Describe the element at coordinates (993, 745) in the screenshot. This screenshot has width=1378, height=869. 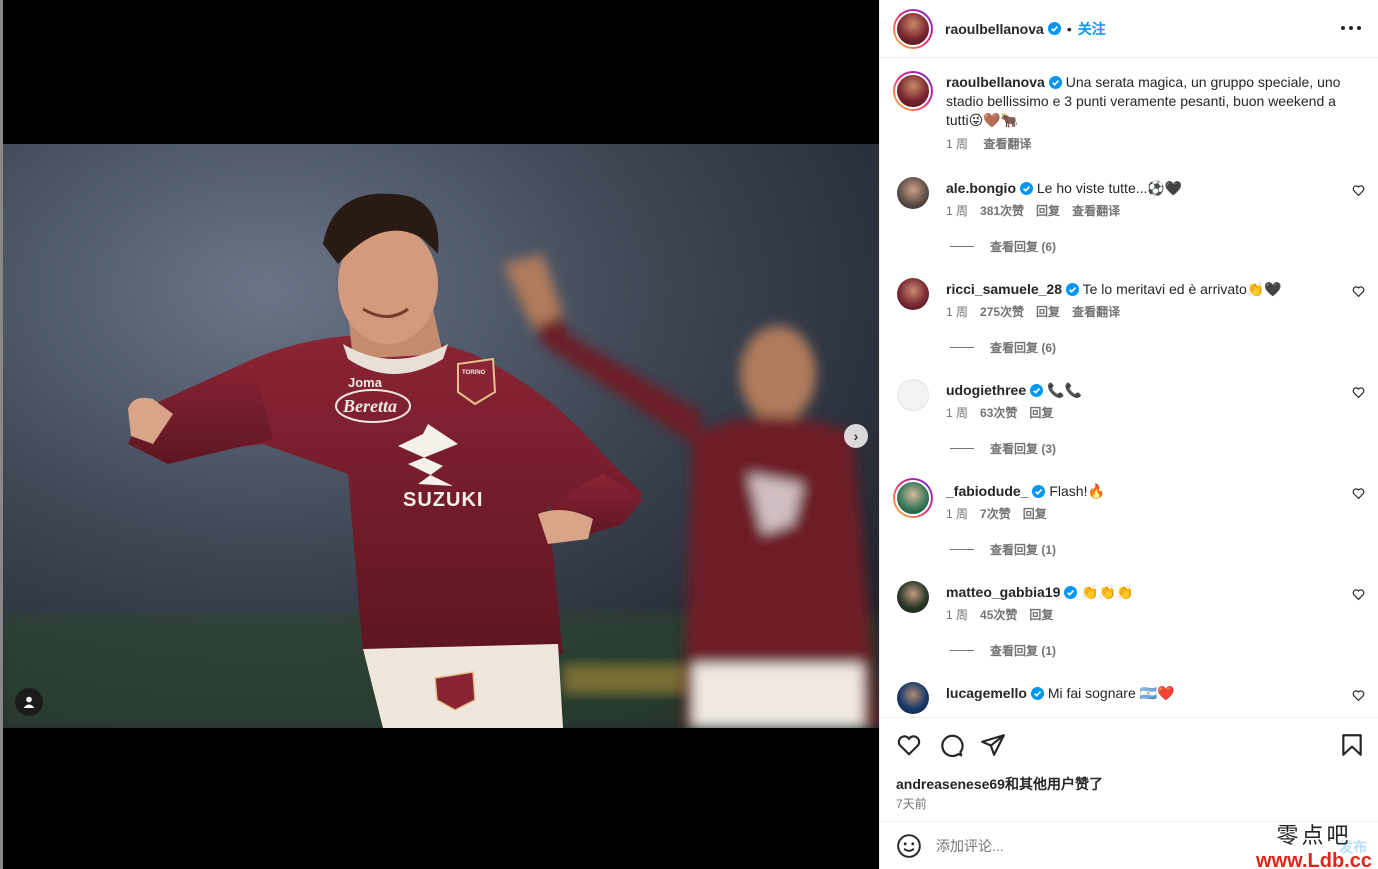
I see `share-icon` at that location.